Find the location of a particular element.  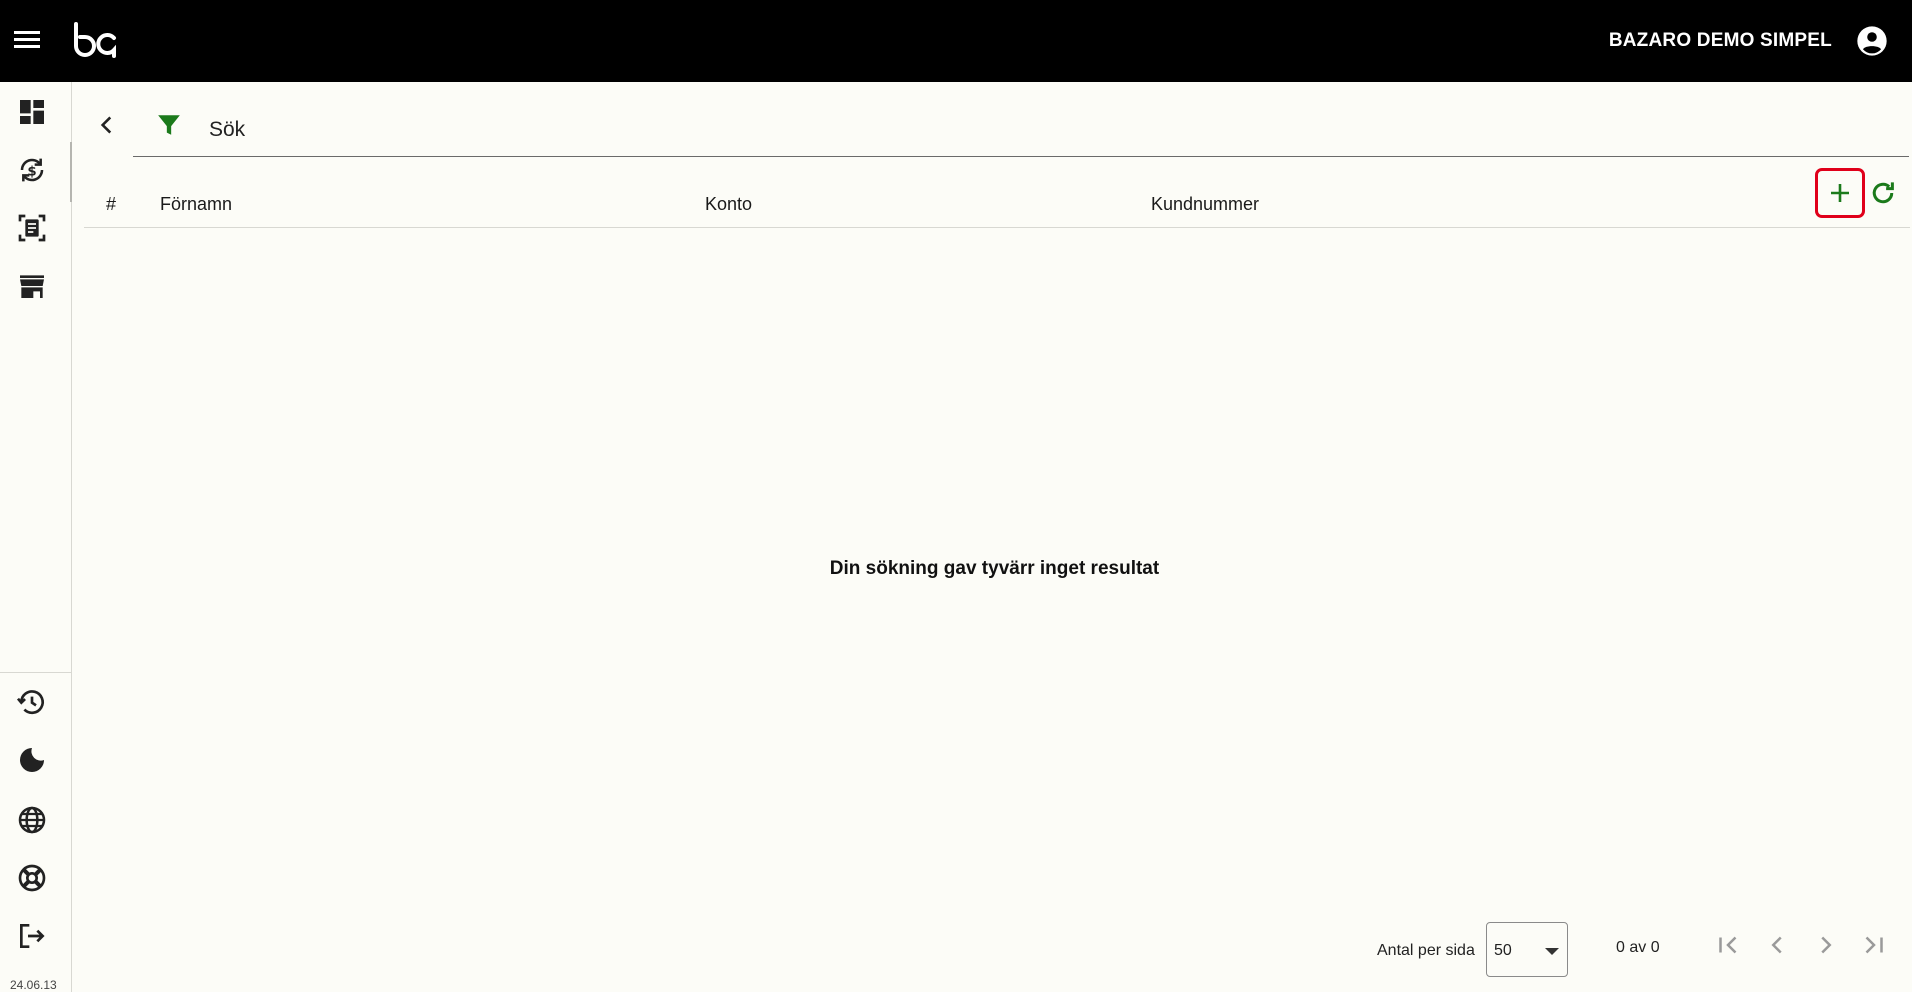

last-page-icon is located at coordinates (1874, 945).